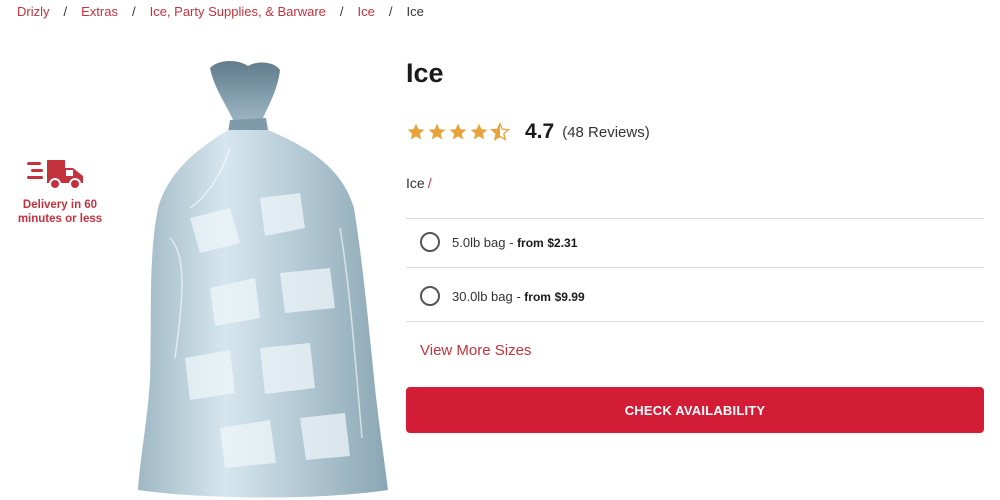  What do you see at coordinates (695, 410) in the screenshot?
I see `check-availability-button: CHECK AVAILABILITY` at bounding box center [695, 410].